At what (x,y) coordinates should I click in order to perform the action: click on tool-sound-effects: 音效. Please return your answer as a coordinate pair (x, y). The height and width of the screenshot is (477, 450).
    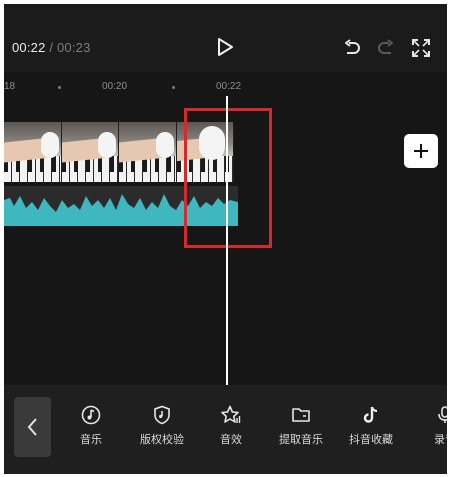
    Looking at the image, I should click on (231, 430).